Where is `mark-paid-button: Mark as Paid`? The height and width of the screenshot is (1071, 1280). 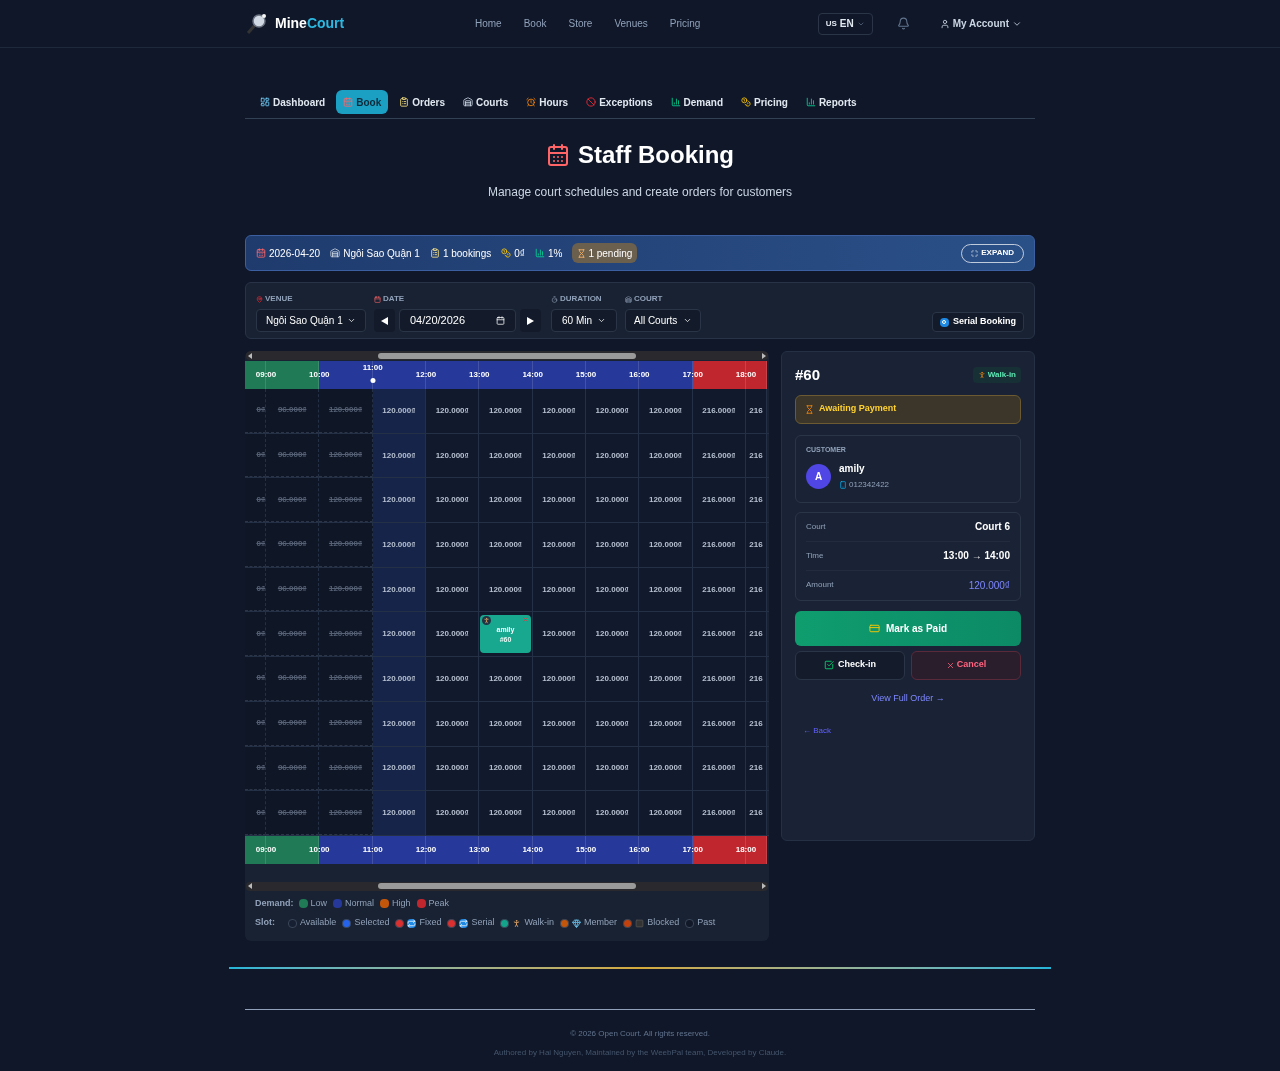 mark-paid-button: Mark as Paid is located at coordinates (908, 628).